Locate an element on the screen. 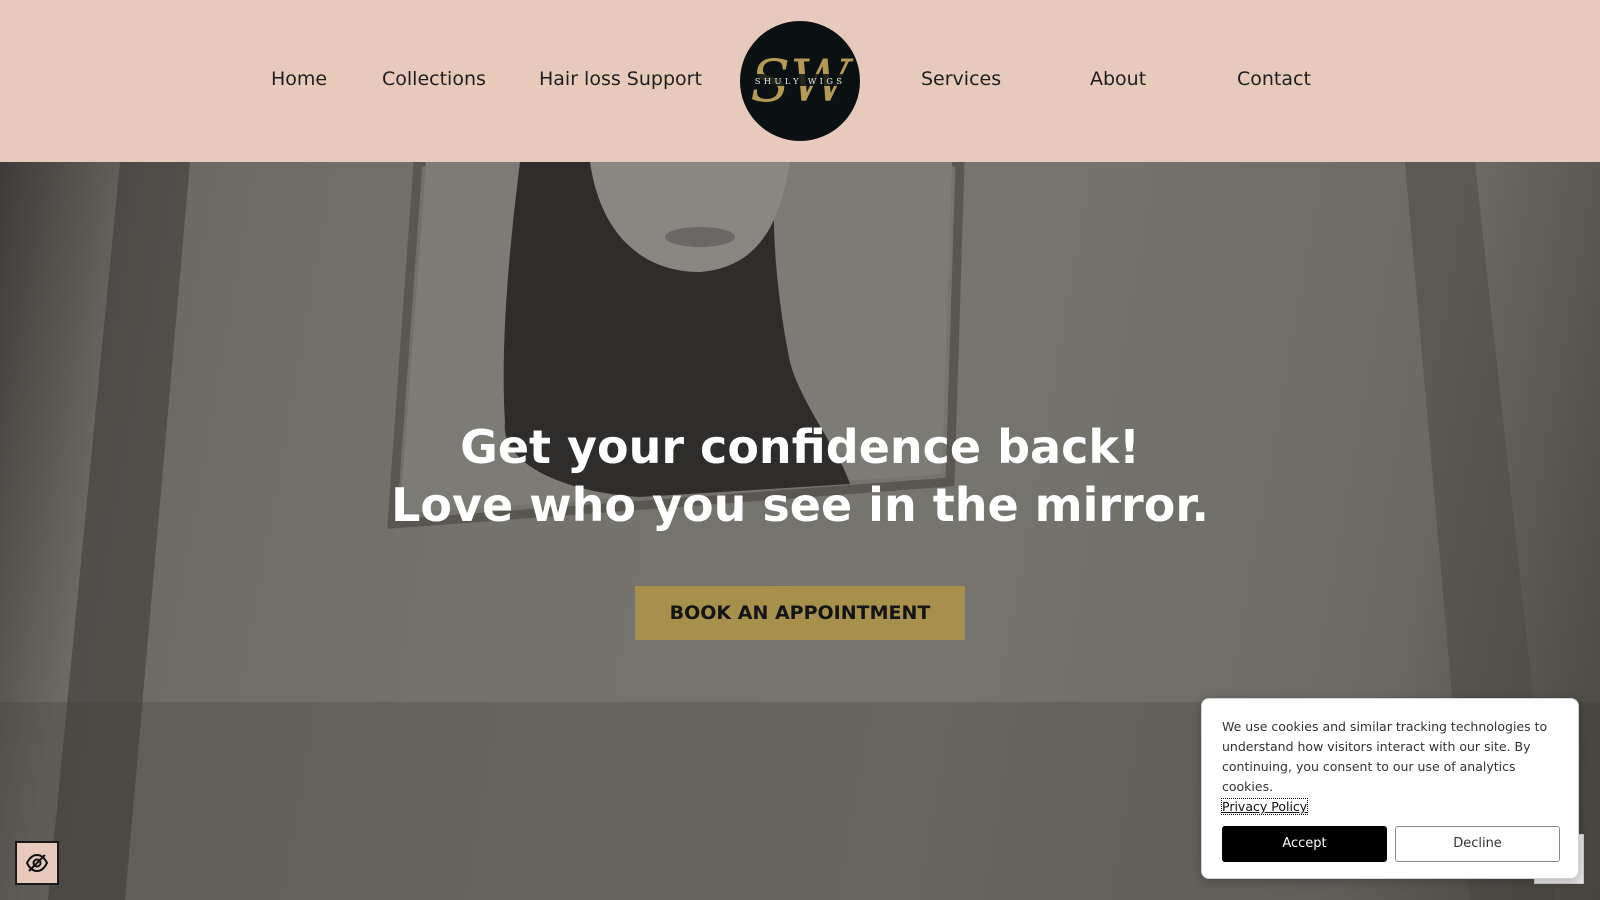  privacy-policy-link: Privacy Policy is located at coordinates (1264, 806).